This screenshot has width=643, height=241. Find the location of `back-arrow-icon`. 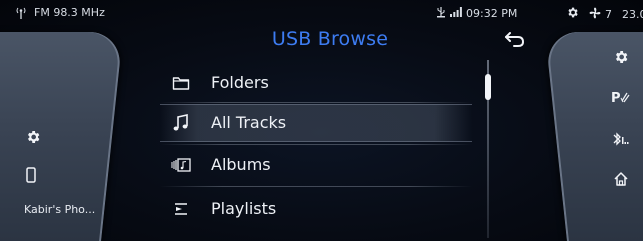

back-arrow-icon is located at coordinates (515, 41).